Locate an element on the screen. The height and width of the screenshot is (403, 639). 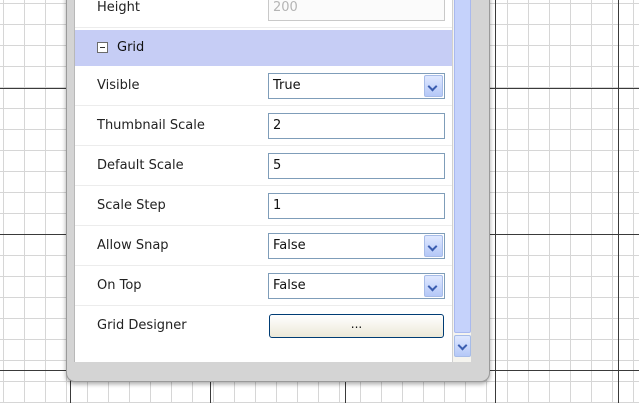
property-label: Thumbnail Scale is located at coordinates (151, 125).